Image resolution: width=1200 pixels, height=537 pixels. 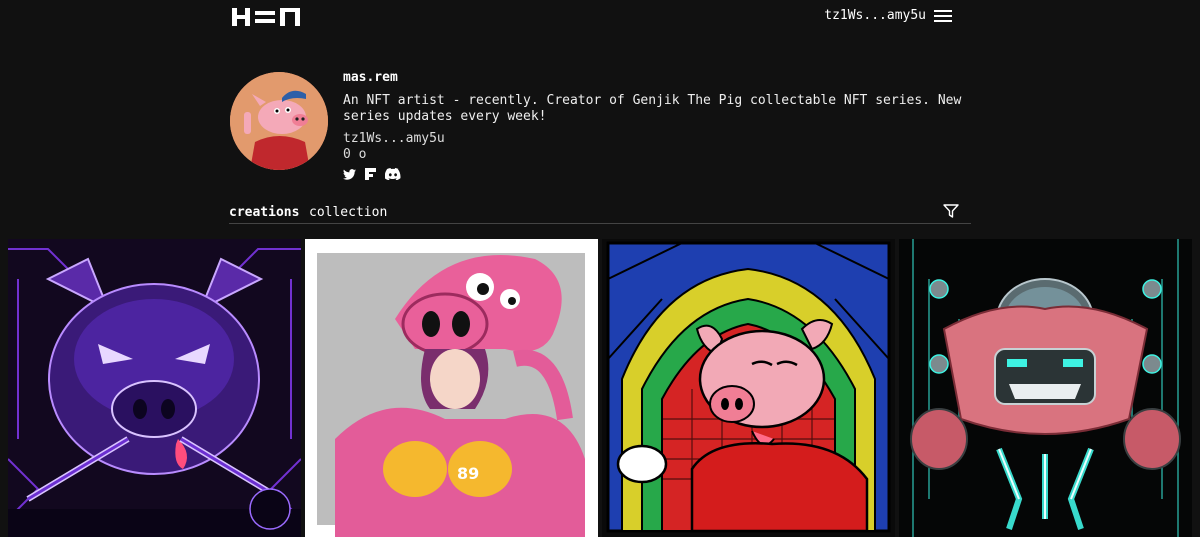 I want to click on filter-icon, so click(x=951, y=211).